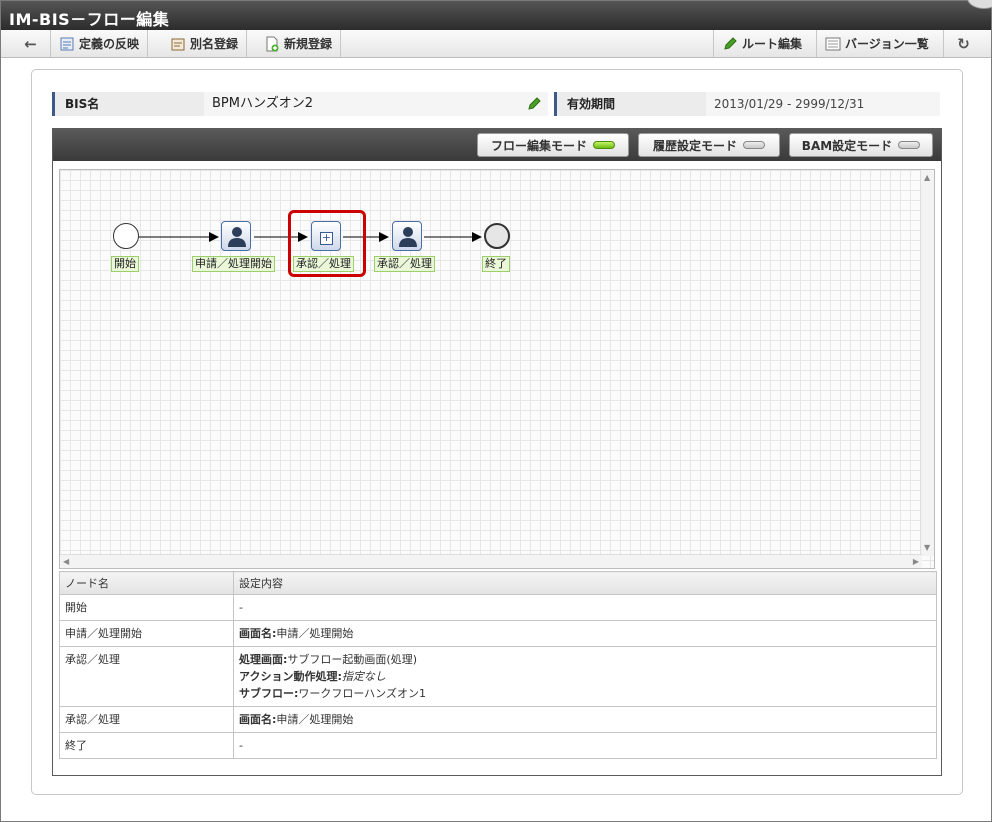 This screenshot has height=822, width=992. I want to click on flow-edit-mode-label: フロー編集モード, so click(538, 145).